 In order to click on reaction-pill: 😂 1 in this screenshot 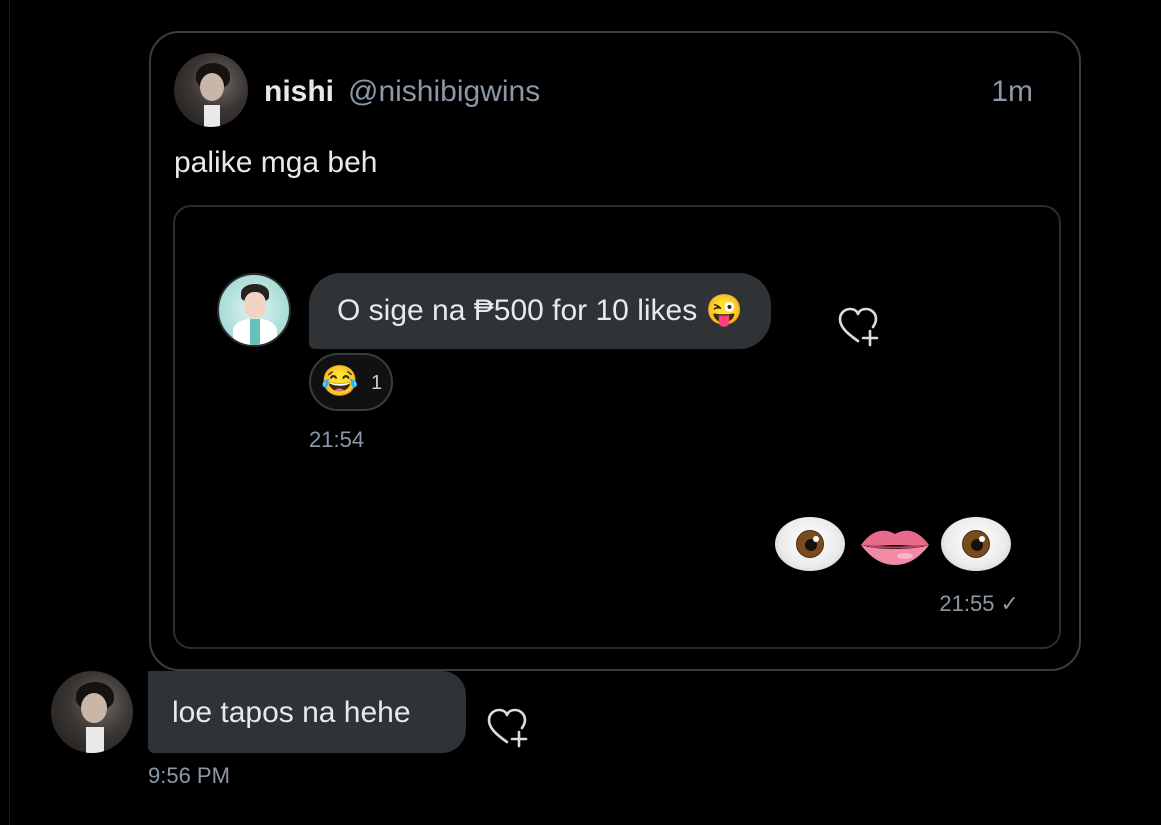, I will do `click(351, 382)`.